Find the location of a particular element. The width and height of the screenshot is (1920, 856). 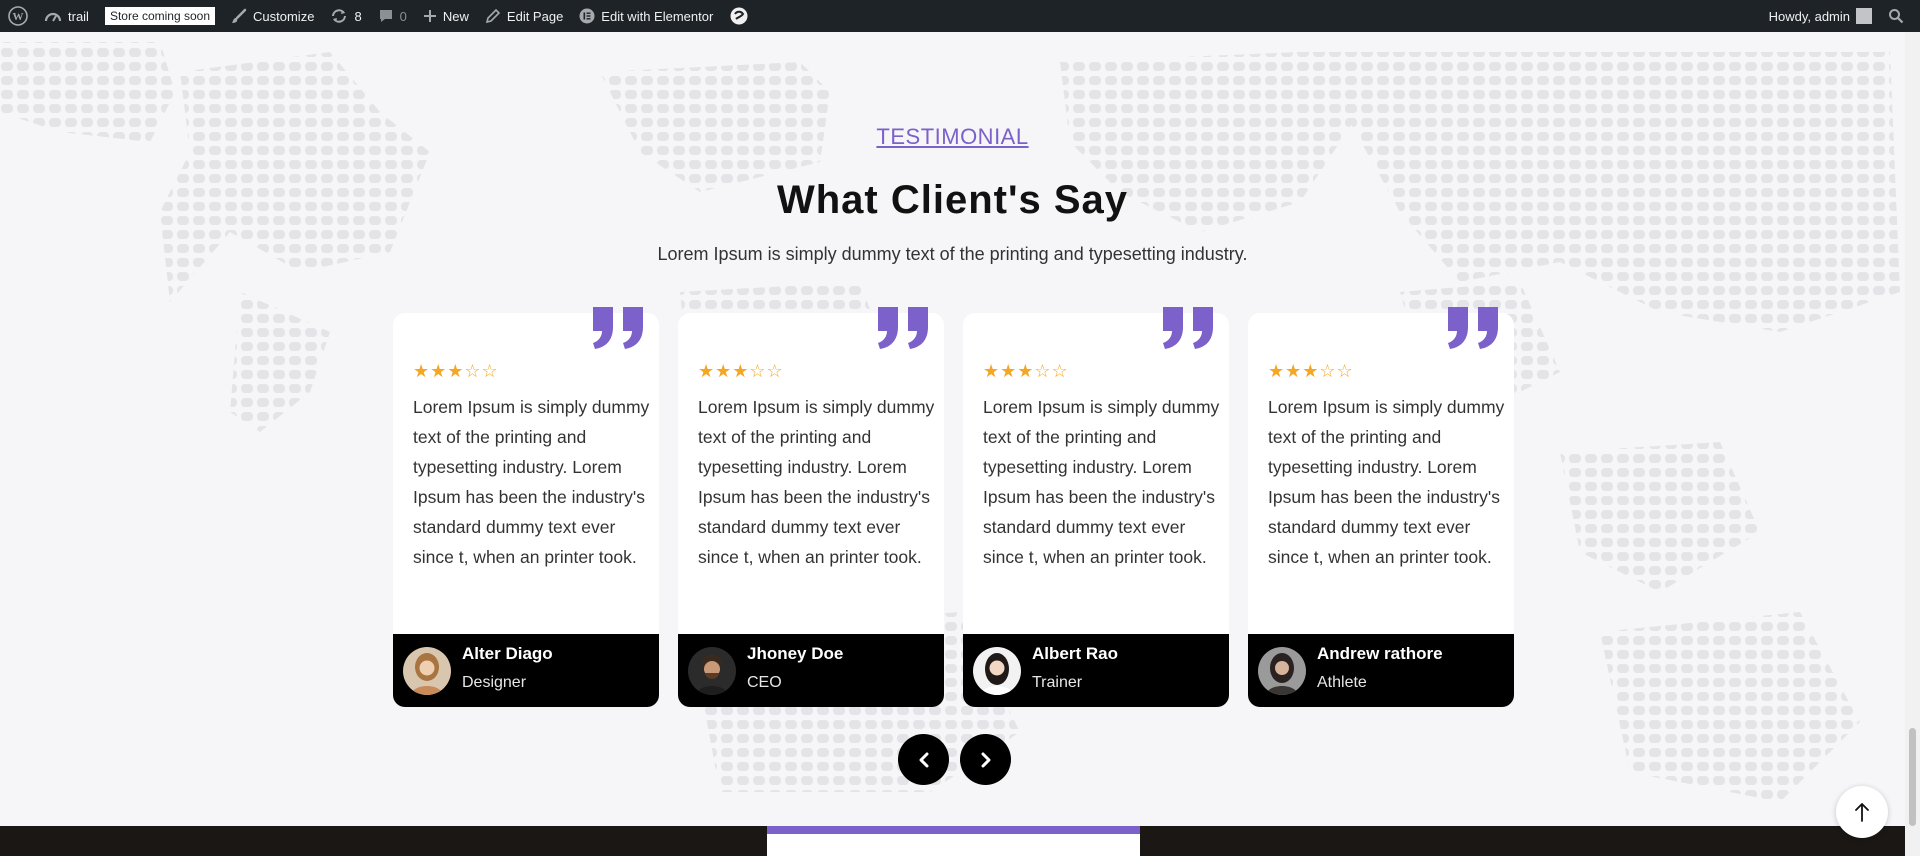

customize-link: Customize is located at coordinates (272, 16).